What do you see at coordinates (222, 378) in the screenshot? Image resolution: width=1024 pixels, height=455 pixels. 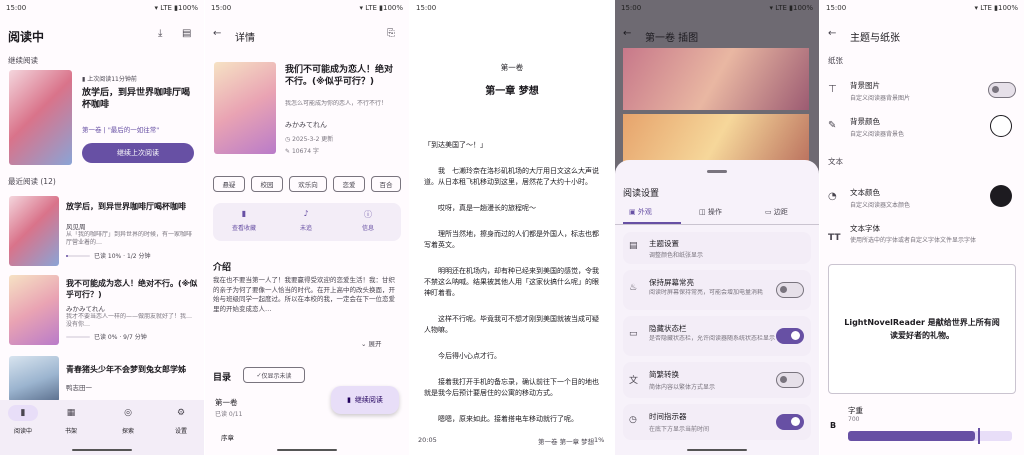 I see `toc-header: 目录` at bounding box center [222, 378].